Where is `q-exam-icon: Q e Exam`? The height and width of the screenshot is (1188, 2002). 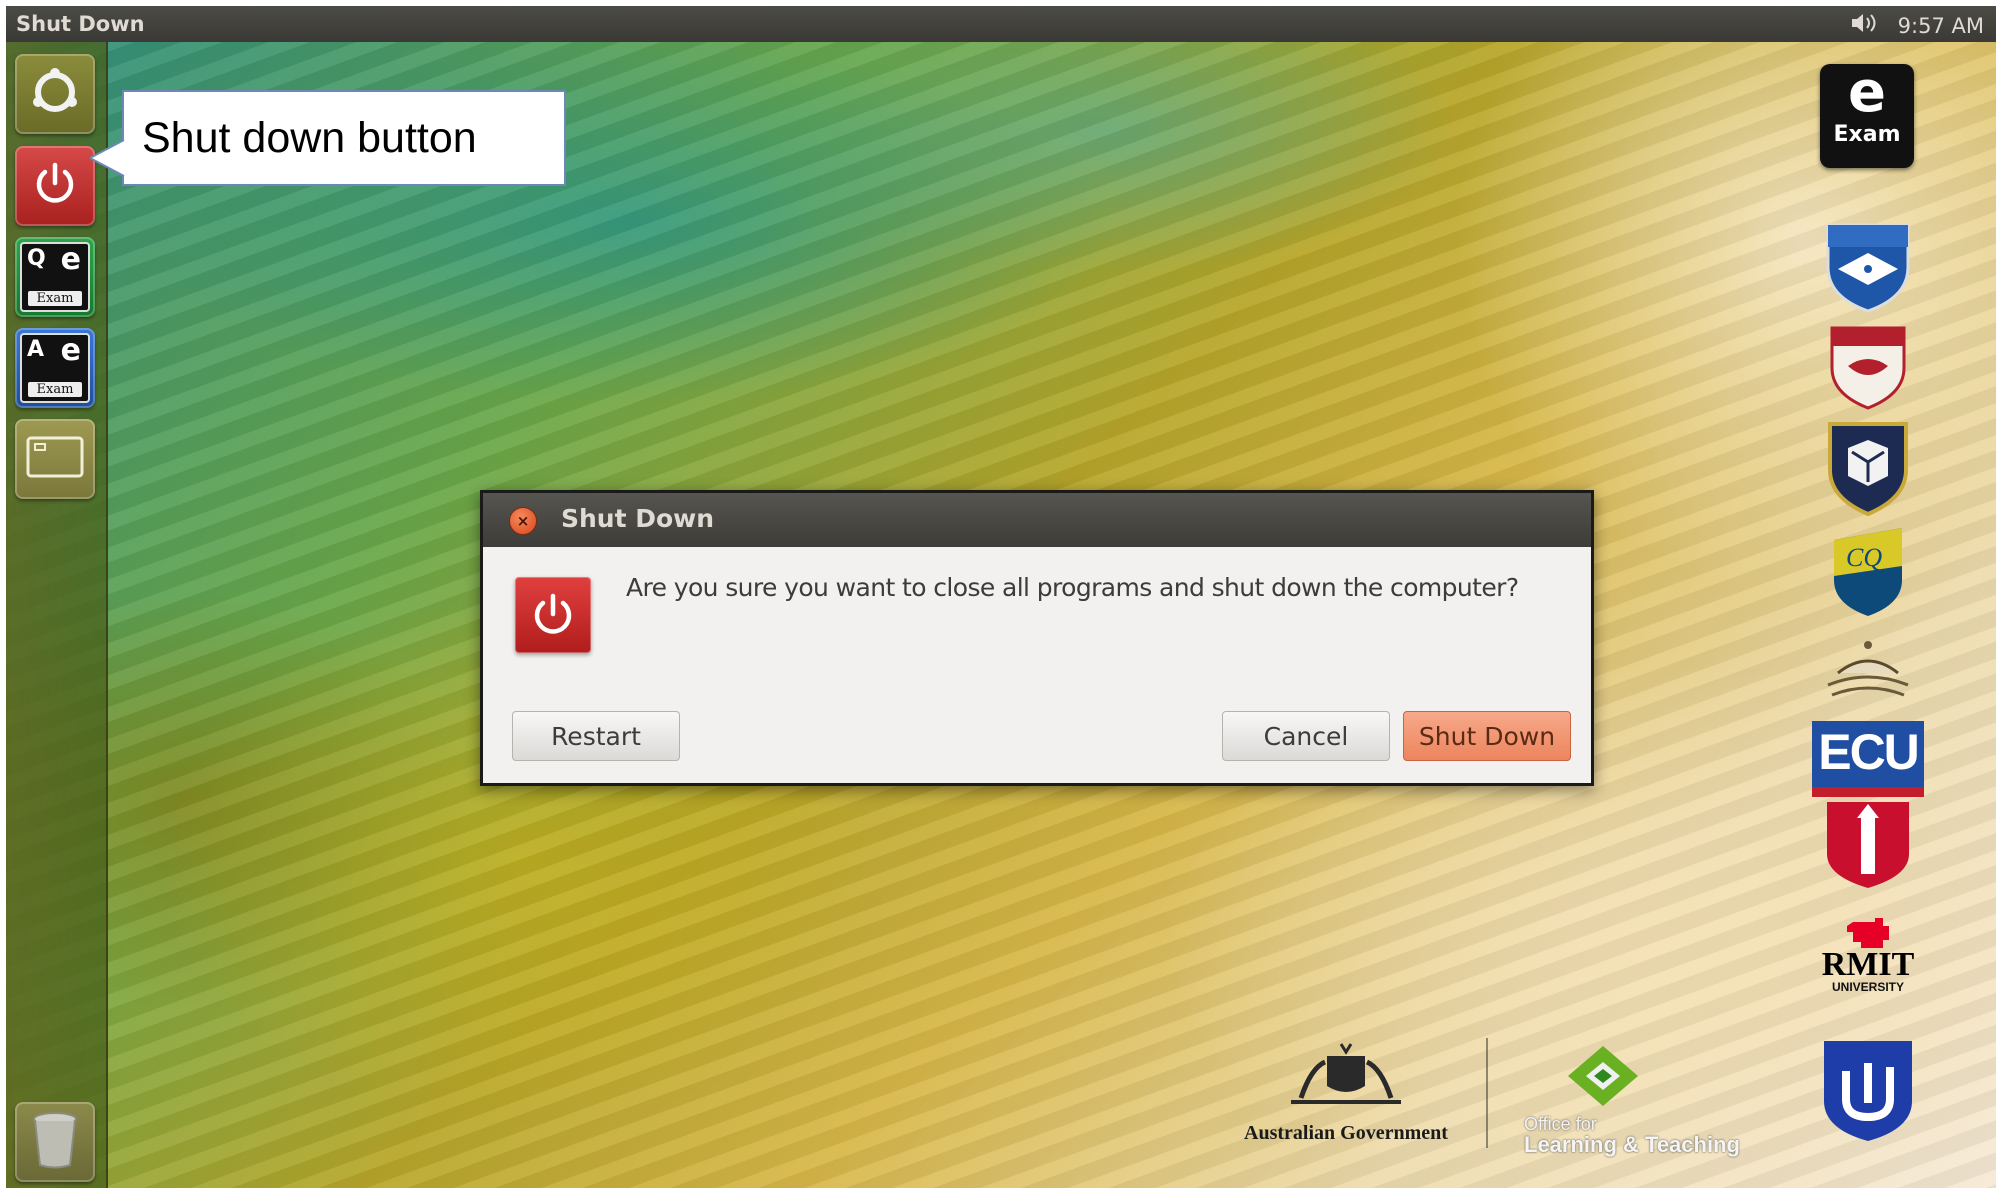
q-exam-icon: Q e Exam is located at coordinates (55, 277).